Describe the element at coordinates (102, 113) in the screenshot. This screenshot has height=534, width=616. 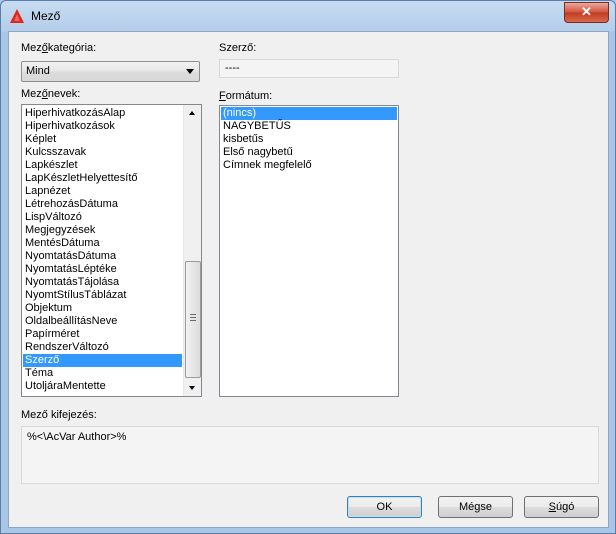
I see `fieldname-item: HiperhivatkozásAlap` at that location.